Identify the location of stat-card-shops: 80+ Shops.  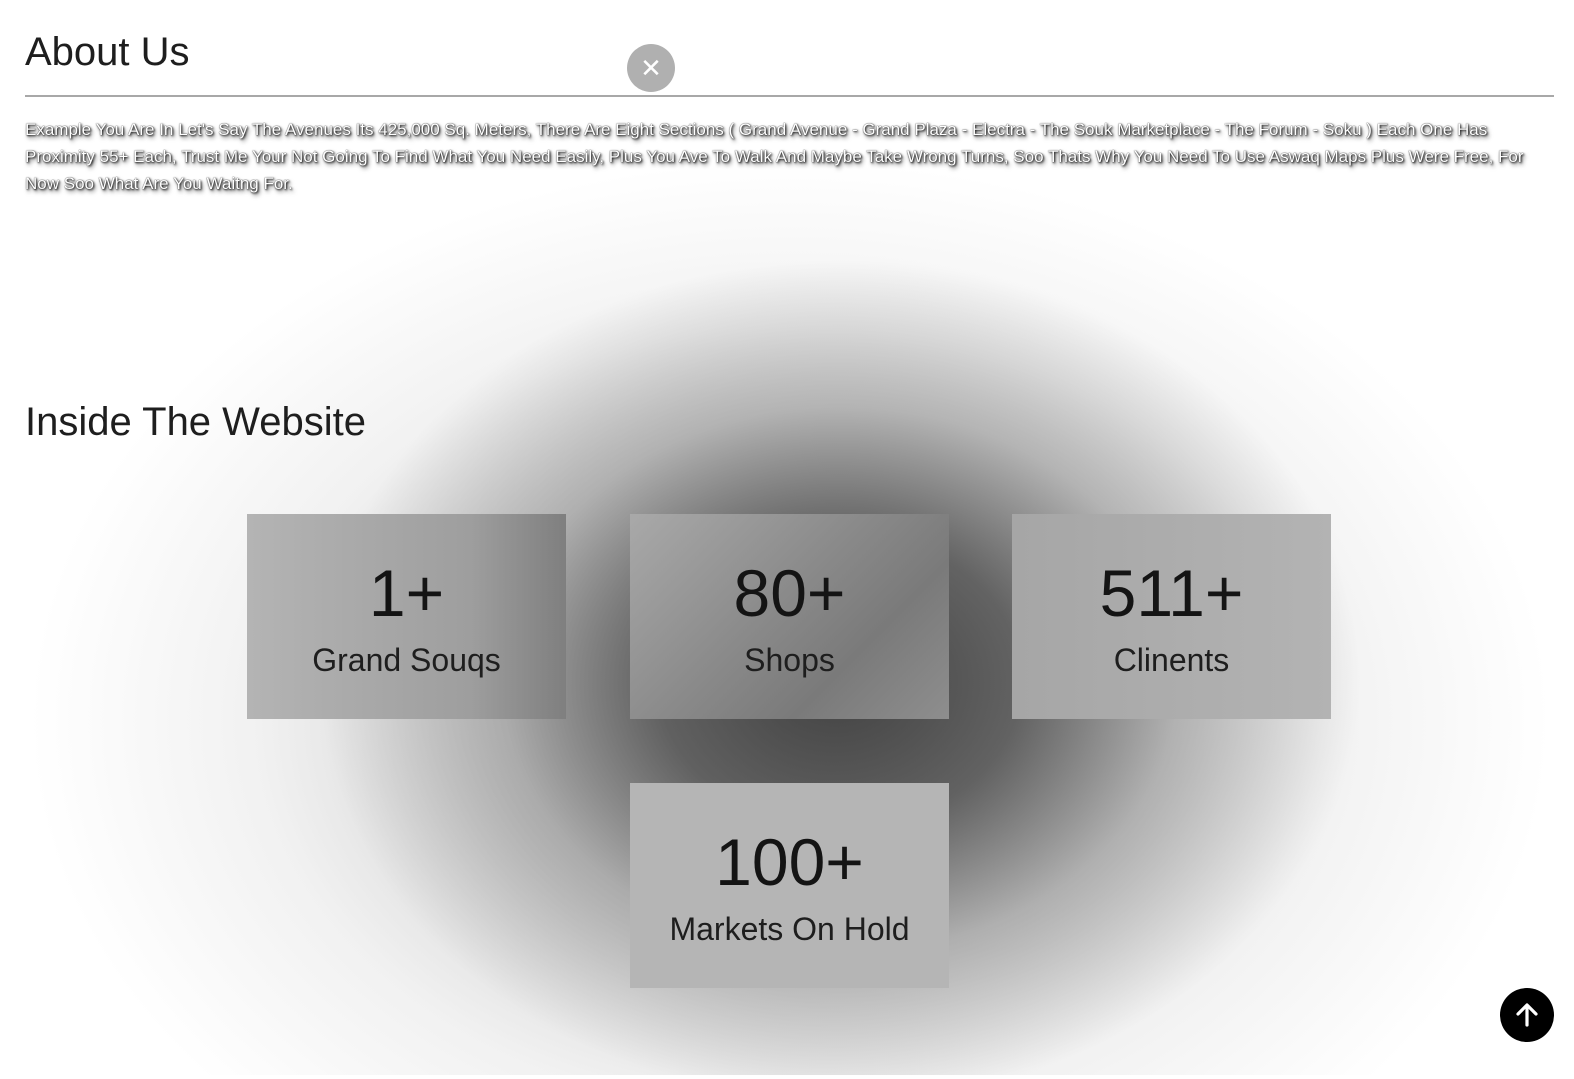
(789, 616).